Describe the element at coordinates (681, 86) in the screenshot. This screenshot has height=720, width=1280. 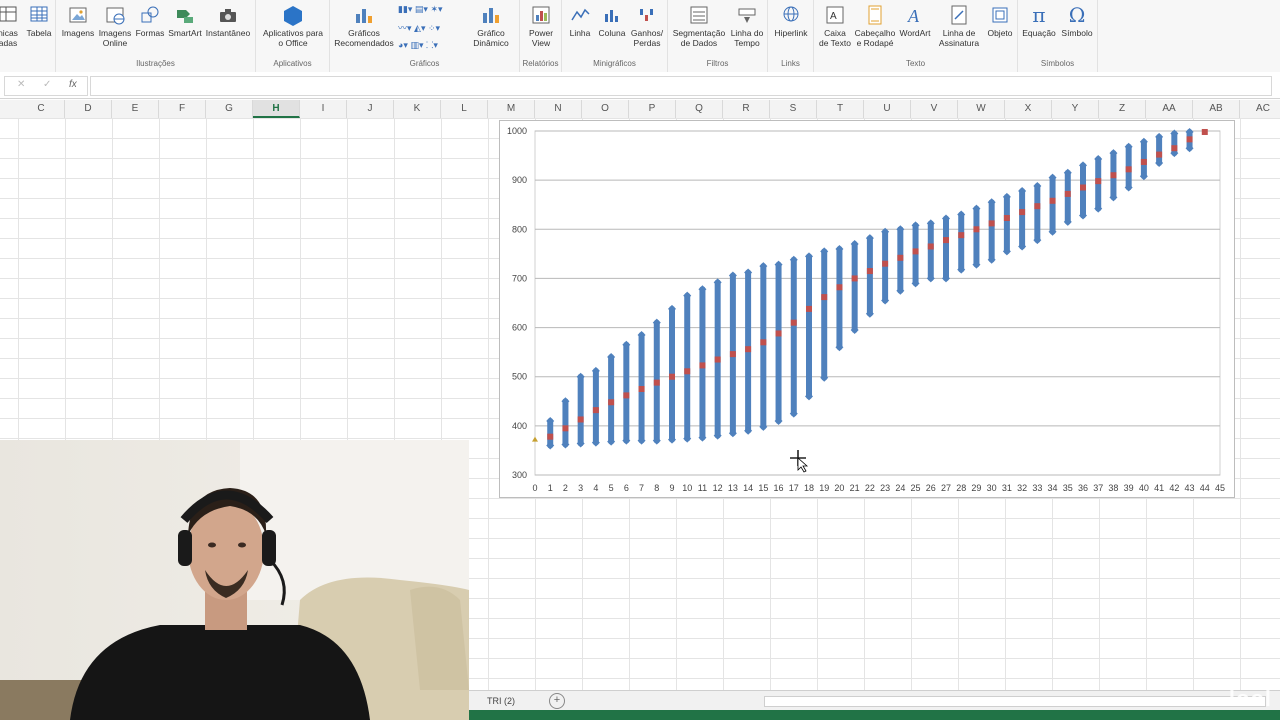
I see `formula-input` at that location.